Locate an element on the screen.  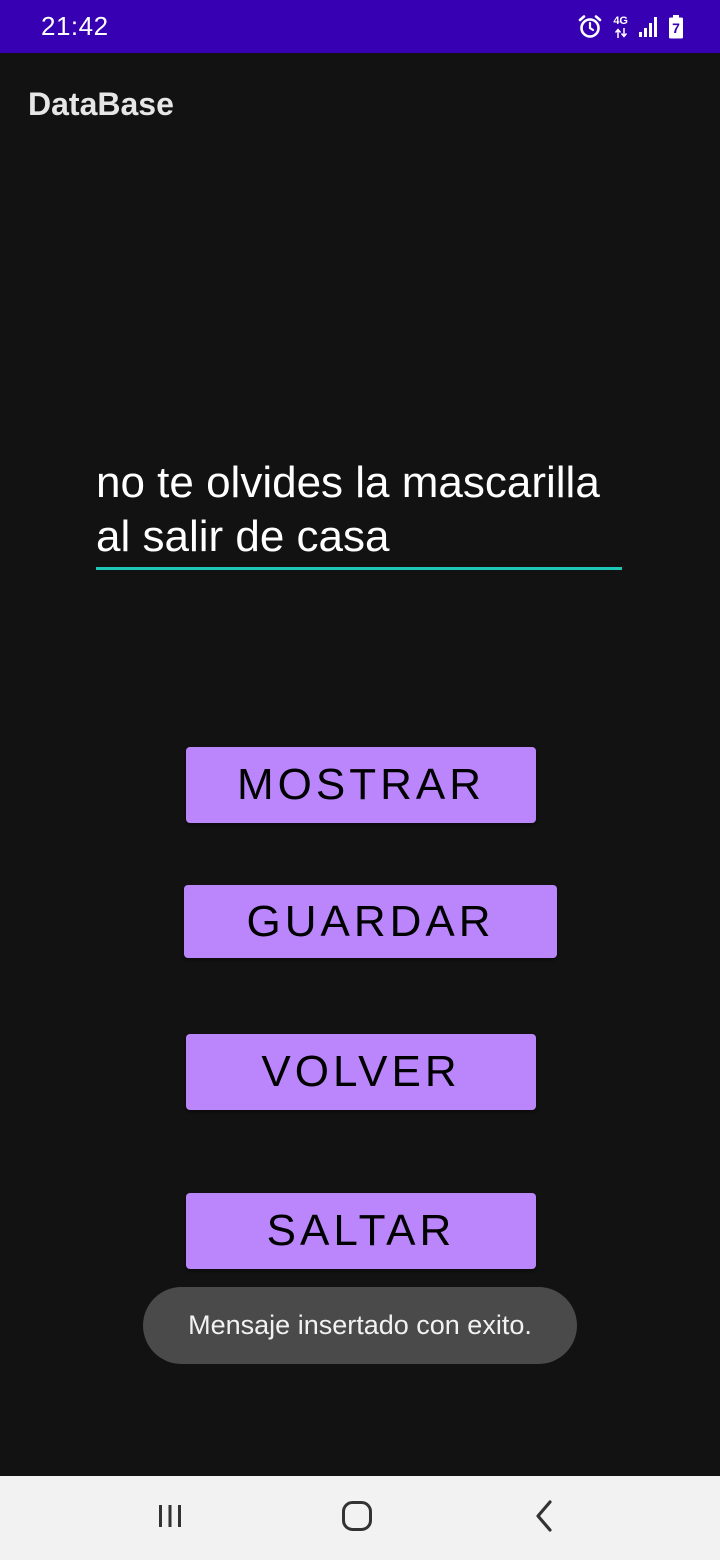
battery-level: 7 is located at coordinates (676, 28).